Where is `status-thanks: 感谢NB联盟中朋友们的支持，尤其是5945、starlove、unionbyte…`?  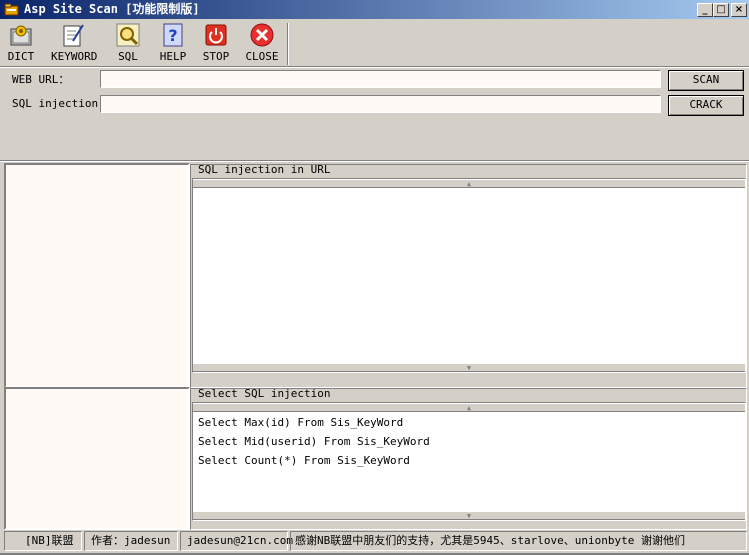
status-thanks: 感谢NB联盟中朋友们的支持，尤其是5945、starlove、unionbyte… is located at coordinates (518, 541).